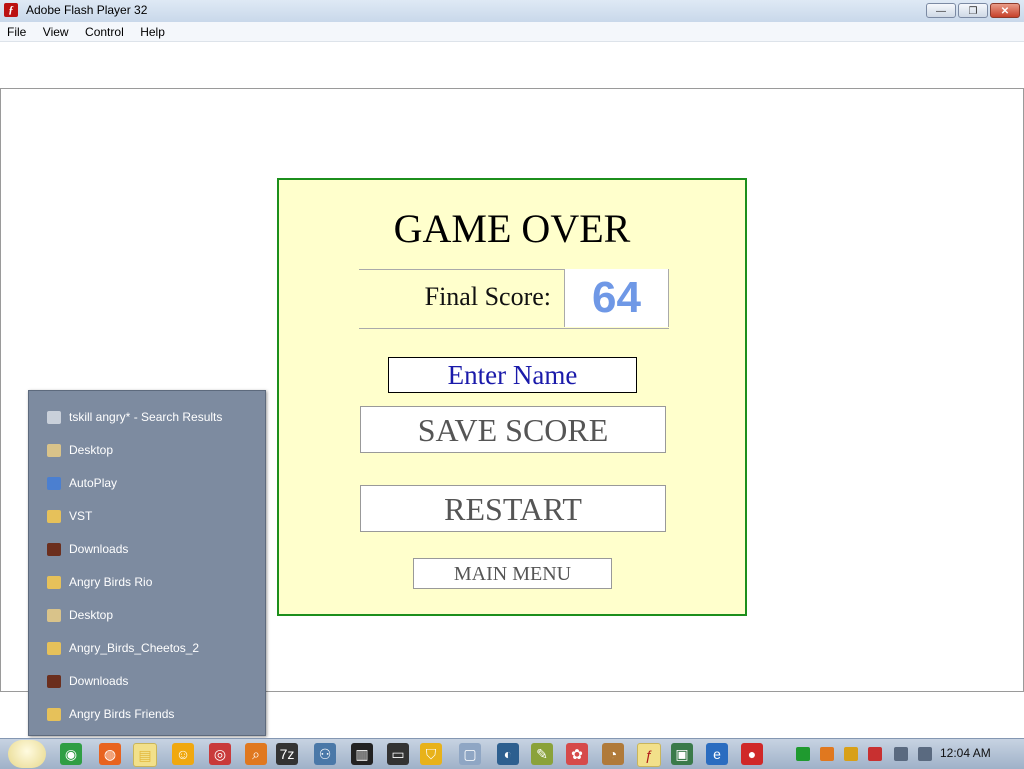  Describe the element at coordinates (513, 508) in the screenshot. I see `restart-button: RESTART` at that location.